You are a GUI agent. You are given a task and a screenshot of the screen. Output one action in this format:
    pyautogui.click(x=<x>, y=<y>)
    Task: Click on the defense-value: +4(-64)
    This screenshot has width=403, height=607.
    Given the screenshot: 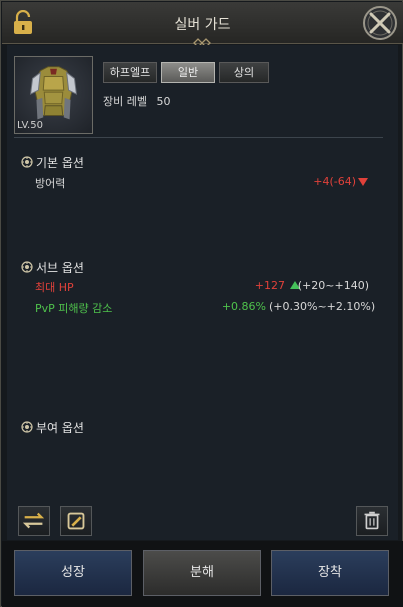 What is the action you would take?
    pyautogui.click(x=334, y=181)
    